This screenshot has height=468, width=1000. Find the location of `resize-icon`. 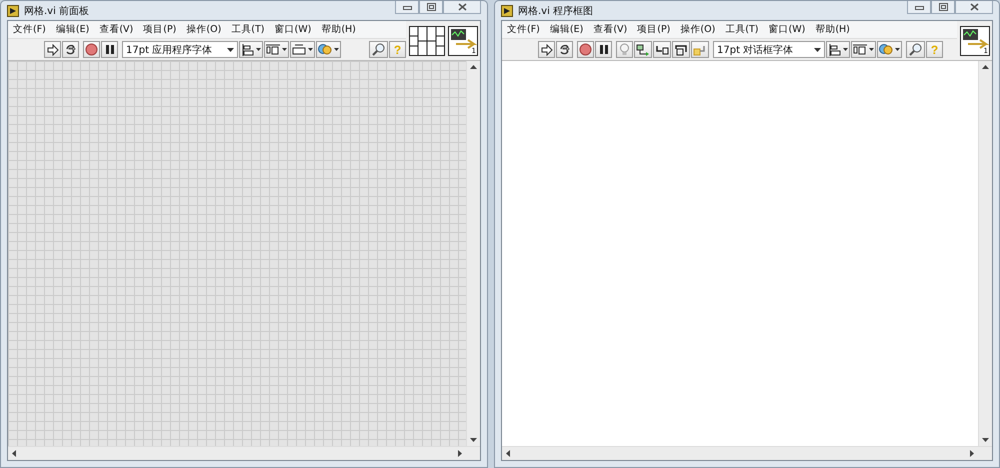

resize-icon is located at coordinates (299, 50).